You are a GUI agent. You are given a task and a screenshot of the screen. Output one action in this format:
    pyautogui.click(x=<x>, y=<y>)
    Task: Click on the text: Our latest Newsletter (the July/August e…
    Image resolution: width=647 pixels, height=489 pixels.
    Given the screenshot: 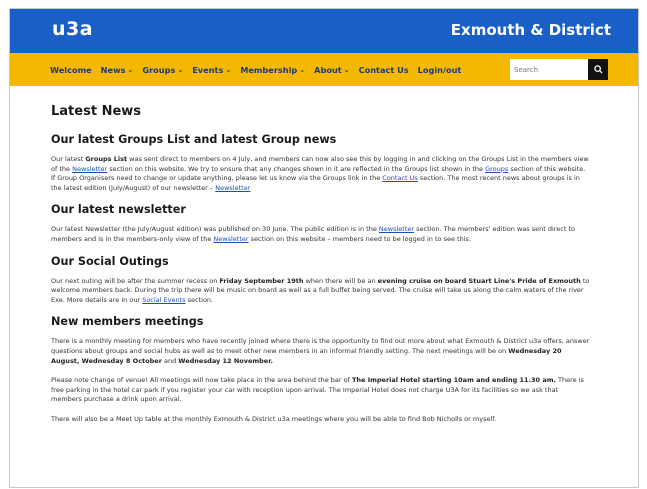 What is the action you would take?
    pyautogui.click(x=215, y=229)
    